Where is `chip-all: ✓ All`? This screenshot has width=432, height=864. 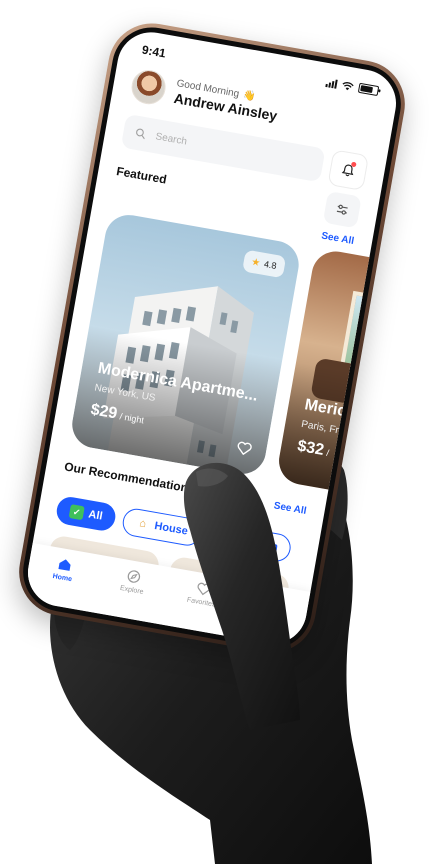 chip-all: ✓ All is located at coordinates (86, 513).